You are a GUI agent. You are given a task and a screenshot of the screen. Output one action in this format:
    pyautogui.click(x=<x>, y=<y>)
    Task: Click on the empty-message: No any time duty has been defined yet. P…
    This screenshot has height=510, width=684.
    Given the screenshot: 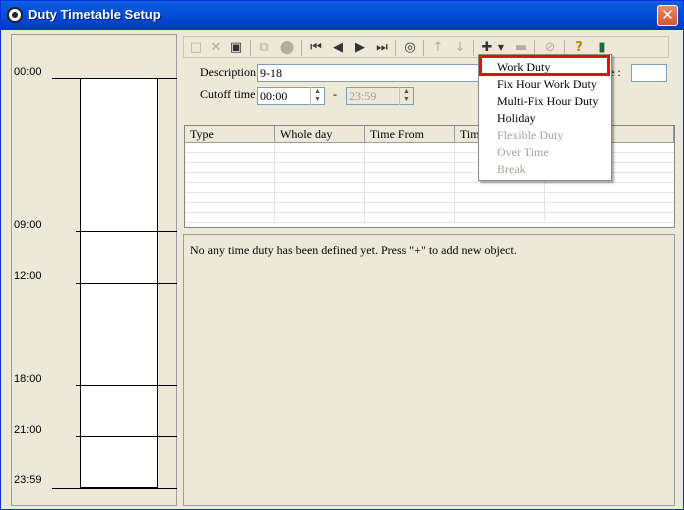 What is the action you would take?
    pyautogui.click(x=353, y=250)
    